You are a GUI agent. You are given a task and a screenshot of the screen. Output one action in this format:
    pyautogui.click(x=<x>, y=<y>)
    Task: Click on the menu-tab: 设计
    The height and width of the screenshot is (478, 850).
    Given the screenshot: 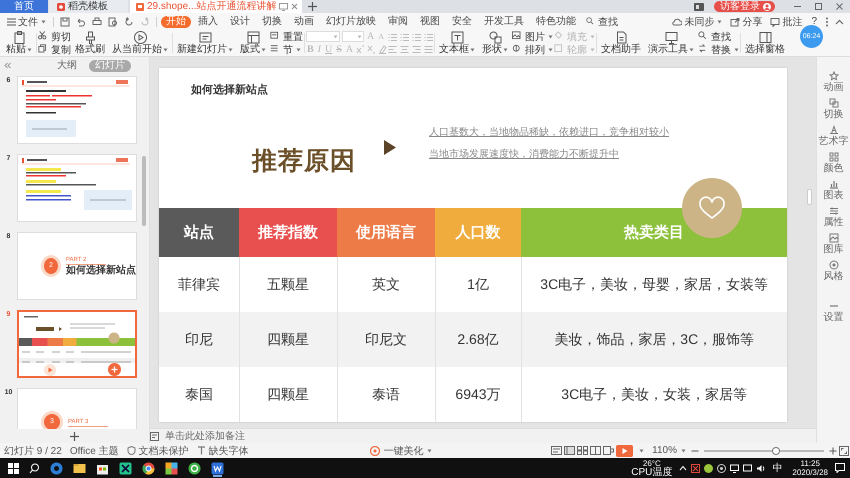 What is the action you would take?
    pyautogui.click(x=240, y=22)
    